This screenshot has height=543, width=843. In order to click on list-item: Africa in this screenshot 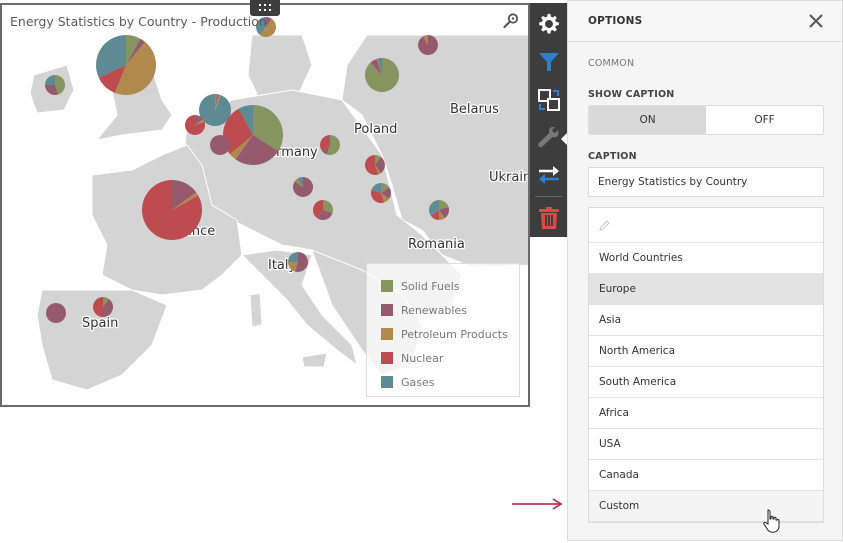, I will do `click(706, 413)`.